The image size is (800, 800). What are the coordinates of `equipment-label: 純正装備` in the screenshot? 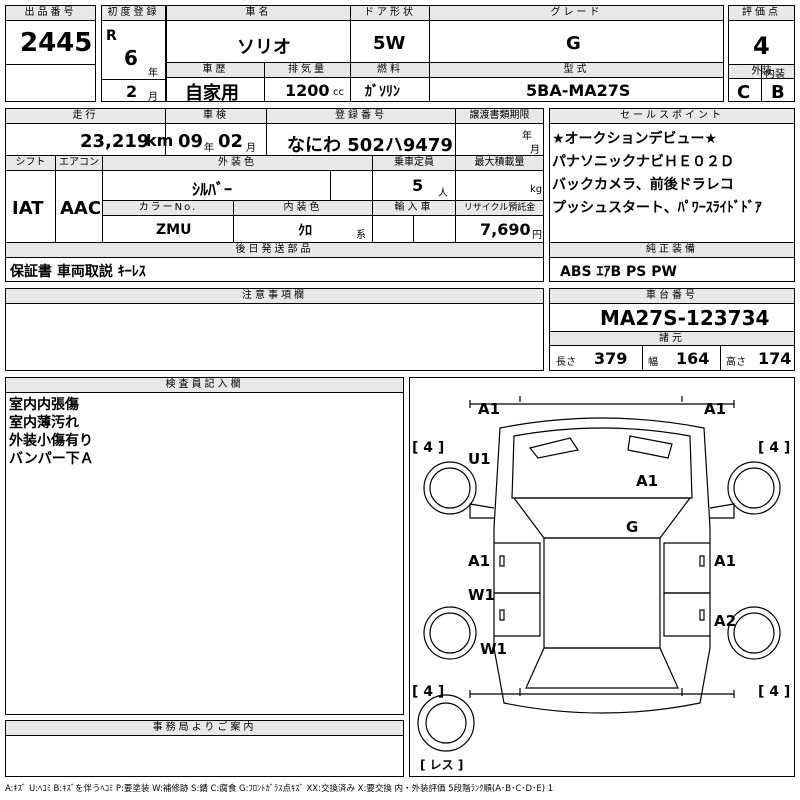 It's located at (672, 250).